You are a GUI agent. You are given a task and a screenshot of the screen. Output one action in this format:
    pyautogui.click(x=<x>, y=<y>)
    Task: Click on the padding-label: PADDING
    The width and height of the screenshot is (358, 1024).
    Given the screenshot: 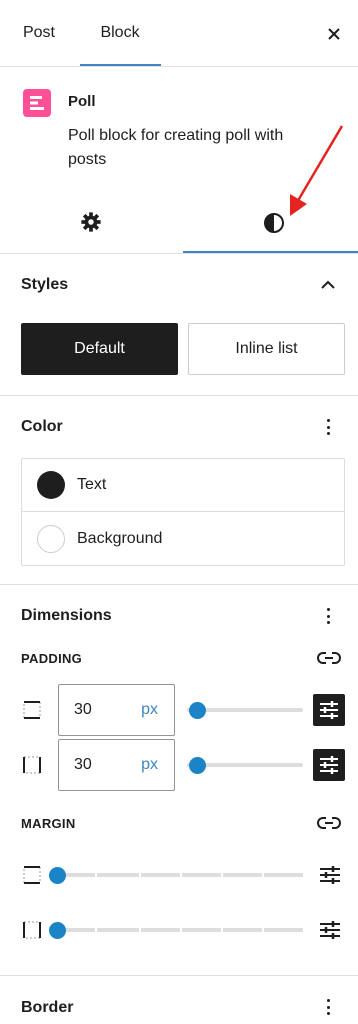 What is the action you would take?
    pyautogui.click(x=52, y=658)
    